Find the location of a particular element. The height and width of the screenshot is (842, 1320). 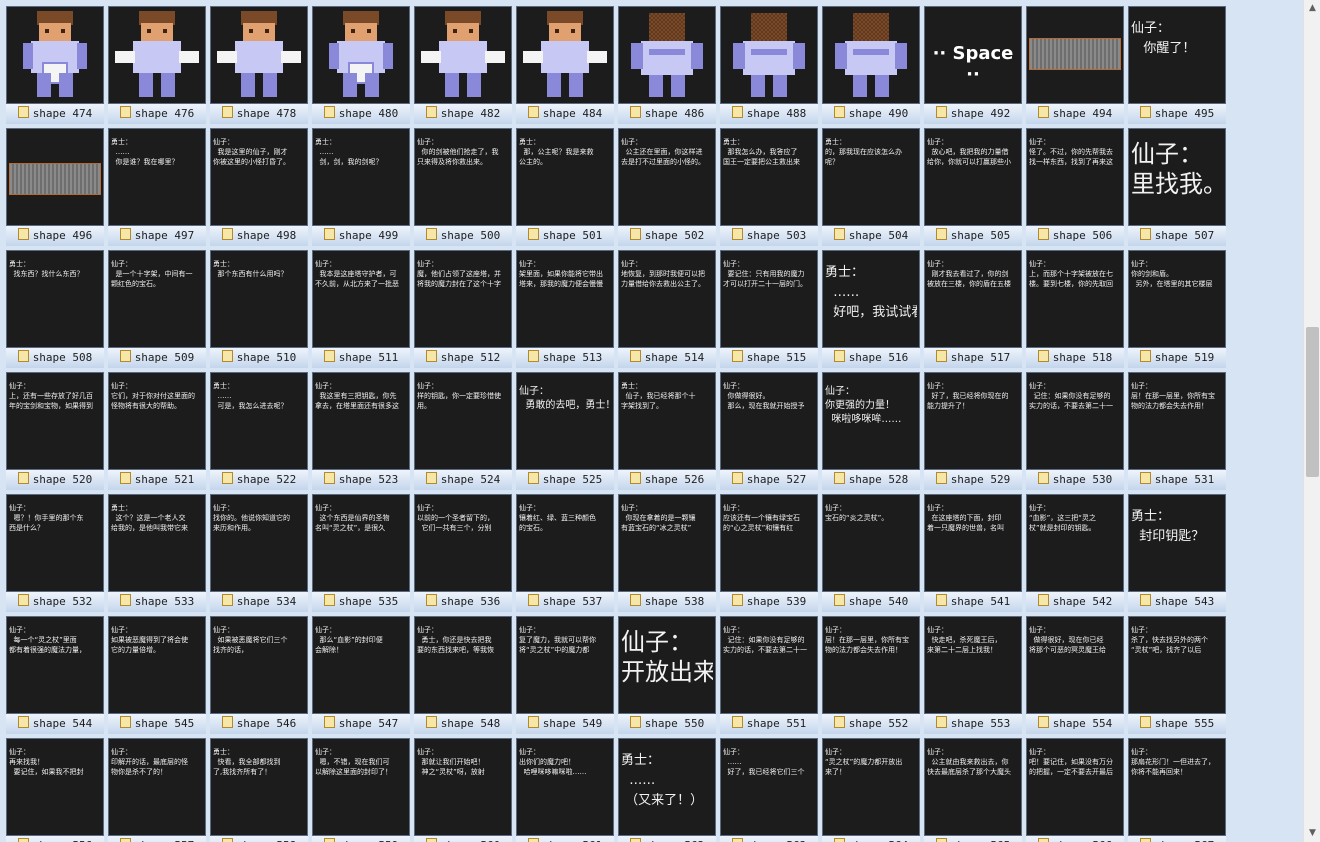

shape-tile: shape 490 is located at coordinates (871, 65).